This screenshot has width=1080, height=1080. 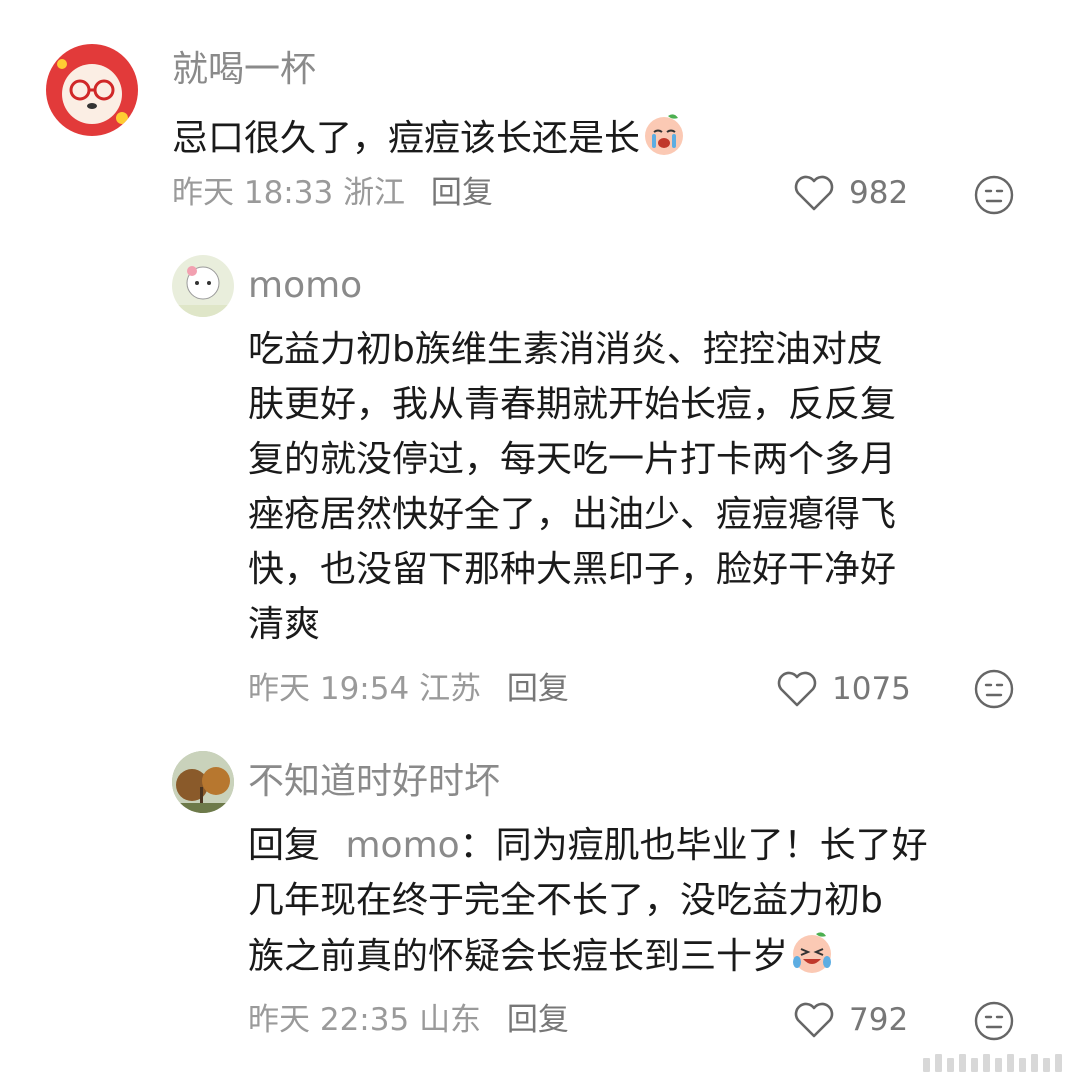 I want to click on comment-meta: 昨天 22:35 山东 回复, so click(x=408, y=1020).